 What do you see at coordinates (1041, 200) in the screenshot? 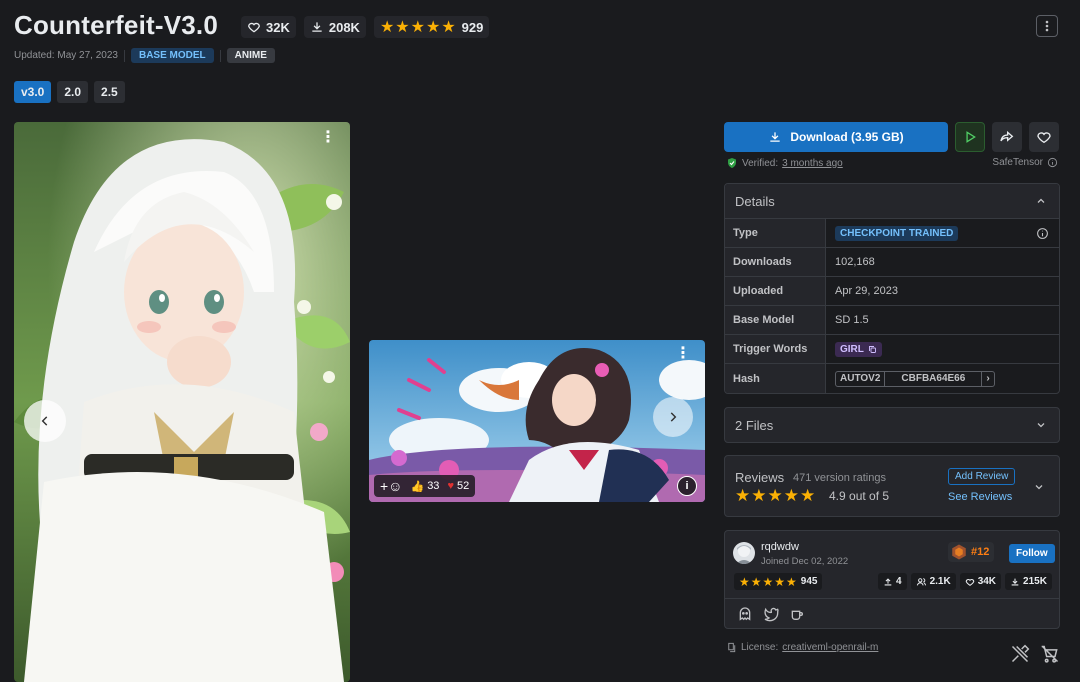
I see `chevron-up-icon` at bounding box center [1041, 200].